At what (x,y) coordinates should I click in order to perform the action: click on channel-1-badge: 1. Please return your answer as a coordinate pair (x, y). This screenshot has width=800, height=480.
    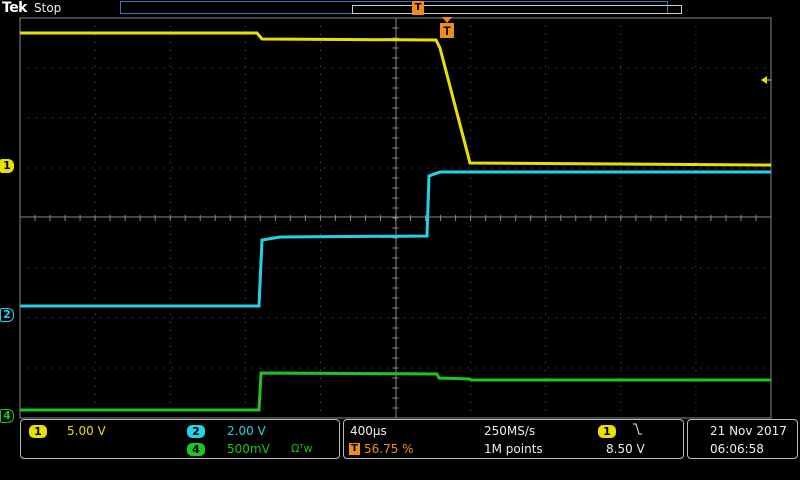
    Looking at the image, I should click on (38, 431).